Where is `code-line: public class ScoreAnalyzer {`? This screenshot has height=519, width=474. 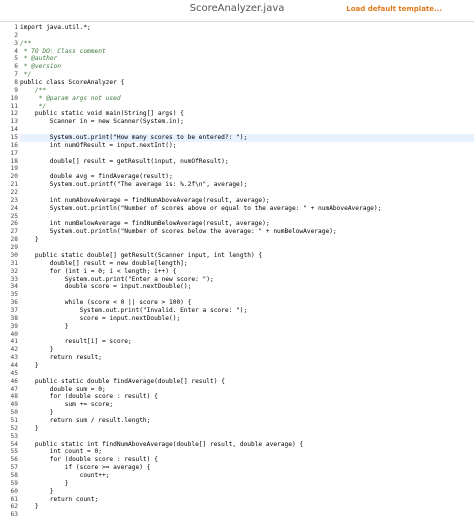 code-line: public class ScoreAnalyzer { is located at coordinates (247, 83).